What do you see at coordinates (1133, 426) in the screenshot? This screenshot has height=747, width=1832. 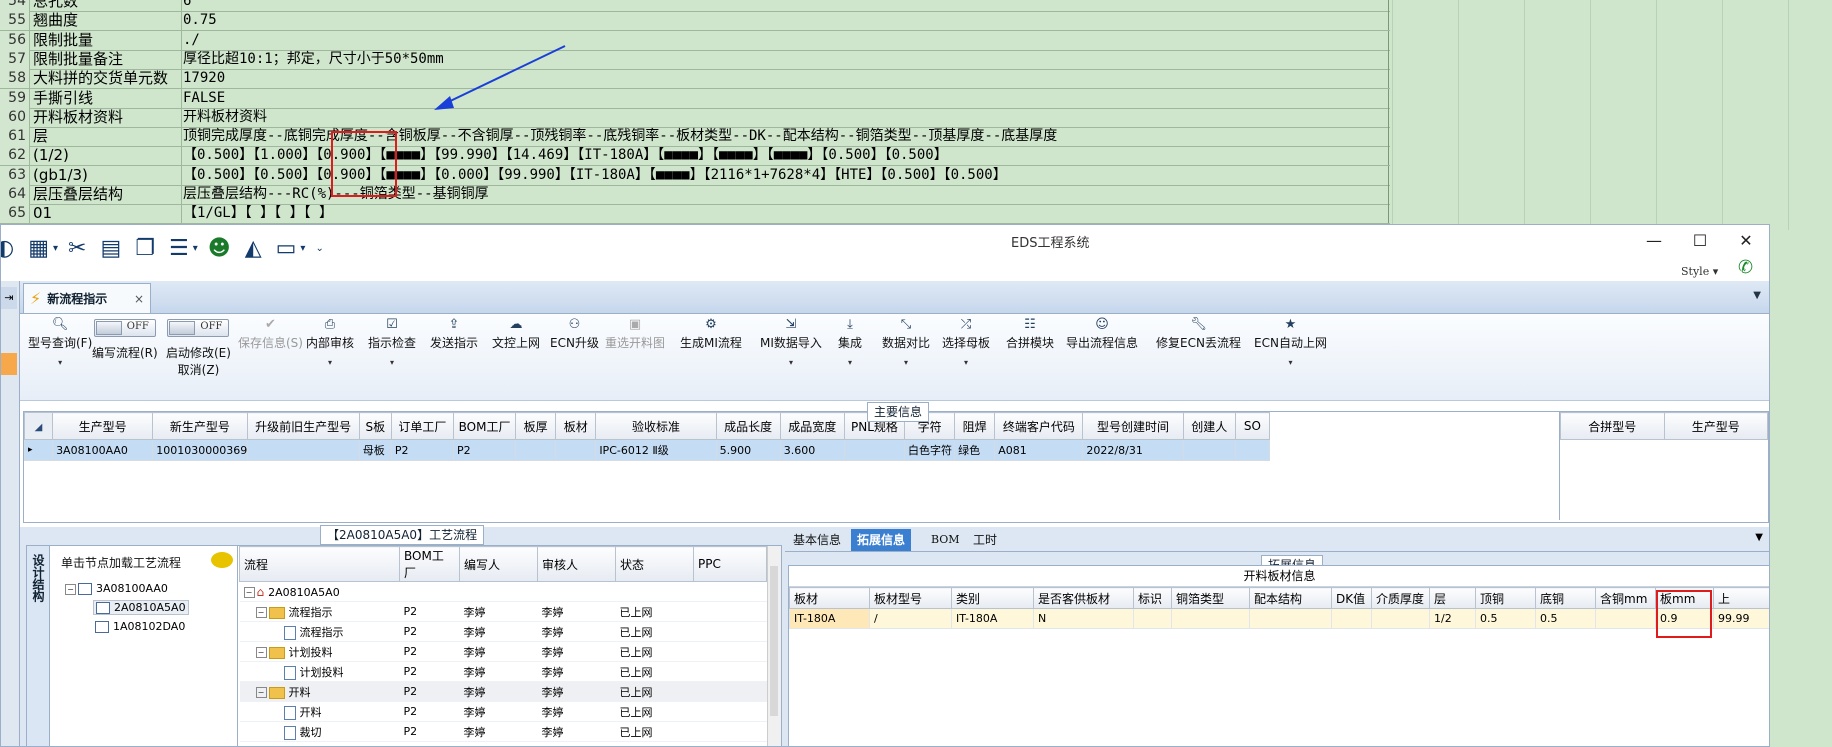 I see `column-header: 型号创建时间` at bounding box center [1133, 426].